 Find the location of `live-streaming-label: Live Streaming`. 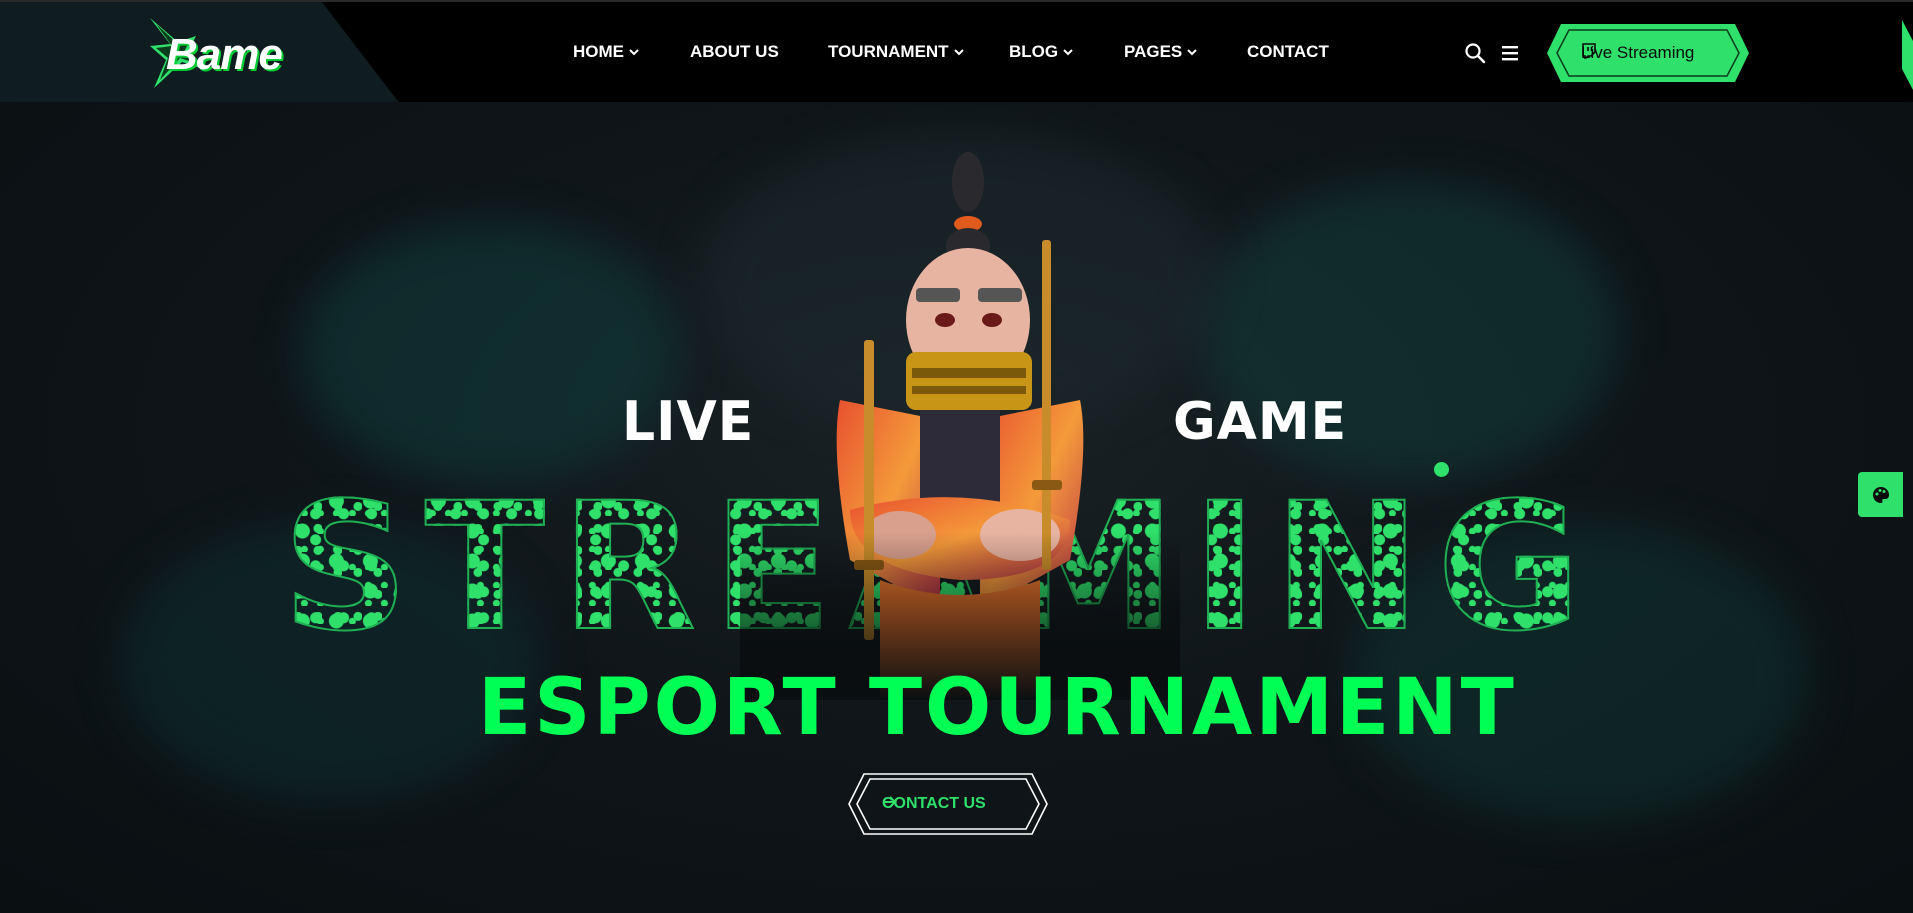

live-streaming-label: Live Streaming is located at coordinates (1638, 52).